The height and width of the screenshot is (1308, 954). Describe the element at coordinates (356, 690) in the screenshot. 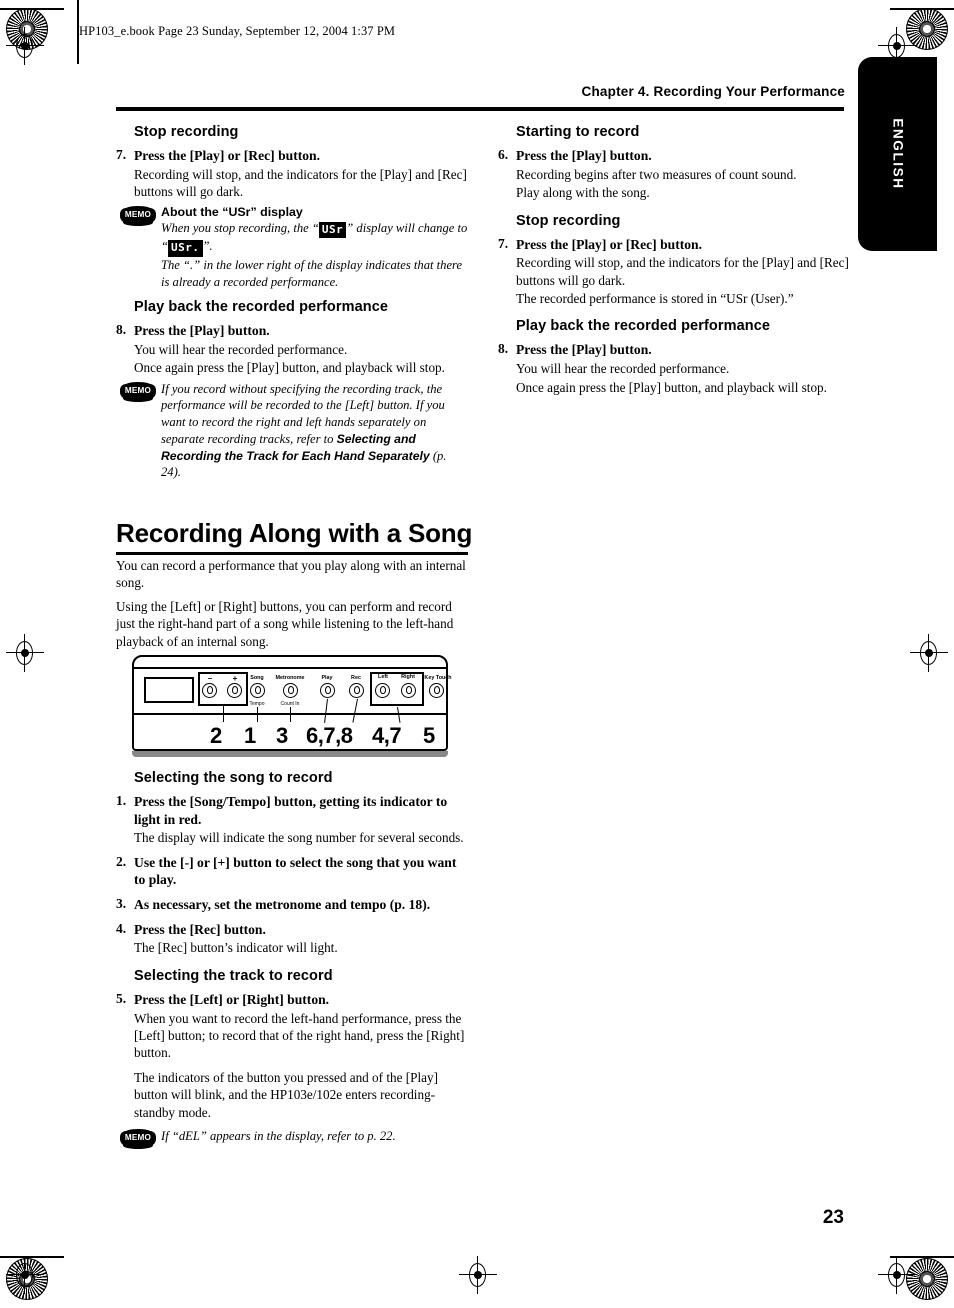

I see `rec-button` at that location.